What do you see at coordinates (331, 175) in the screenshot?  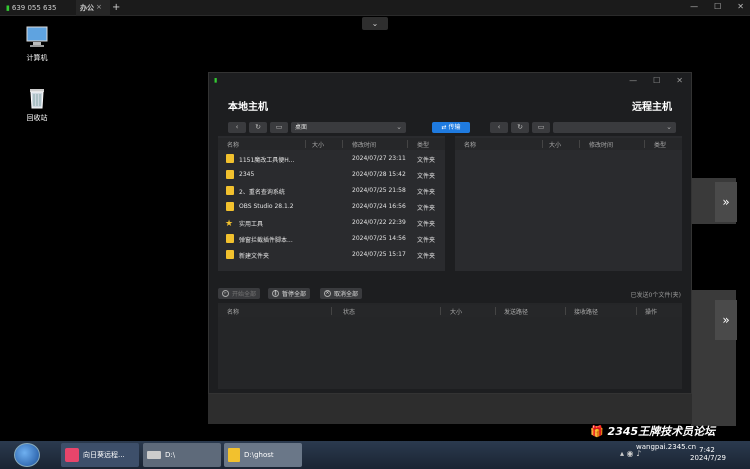 I see `file-row: 2345 2024/07/28 15:42 文件夹` at bounding box center [331, 175].